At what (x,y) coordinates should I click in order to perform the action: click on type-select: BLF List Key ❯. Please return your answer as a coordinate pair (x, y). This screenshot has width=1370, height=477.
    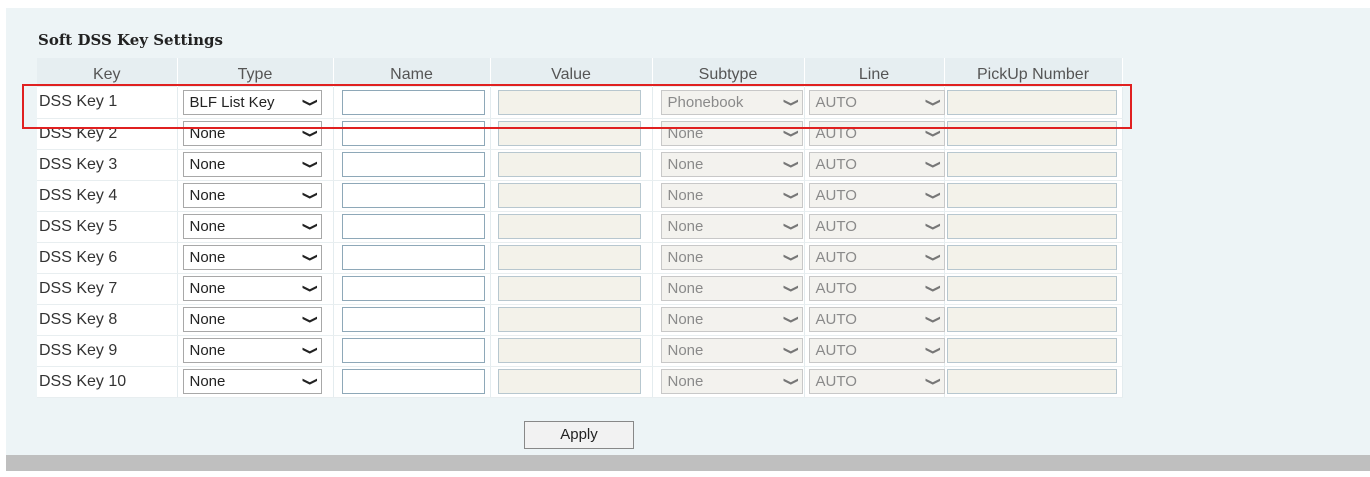
    Looking at the image, I should click on (252, 102).